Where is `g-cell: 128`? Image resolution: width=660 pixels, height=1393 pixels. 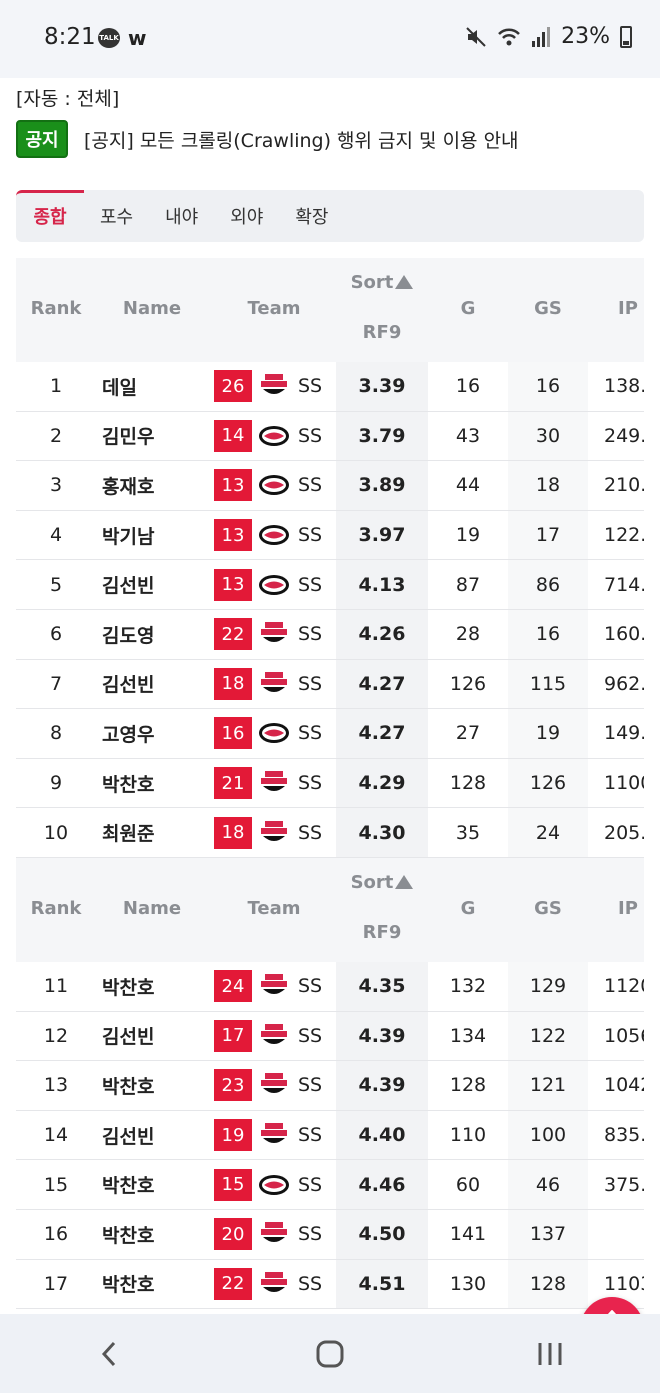 g-cell: 128 is located at coordinates (468, 783).